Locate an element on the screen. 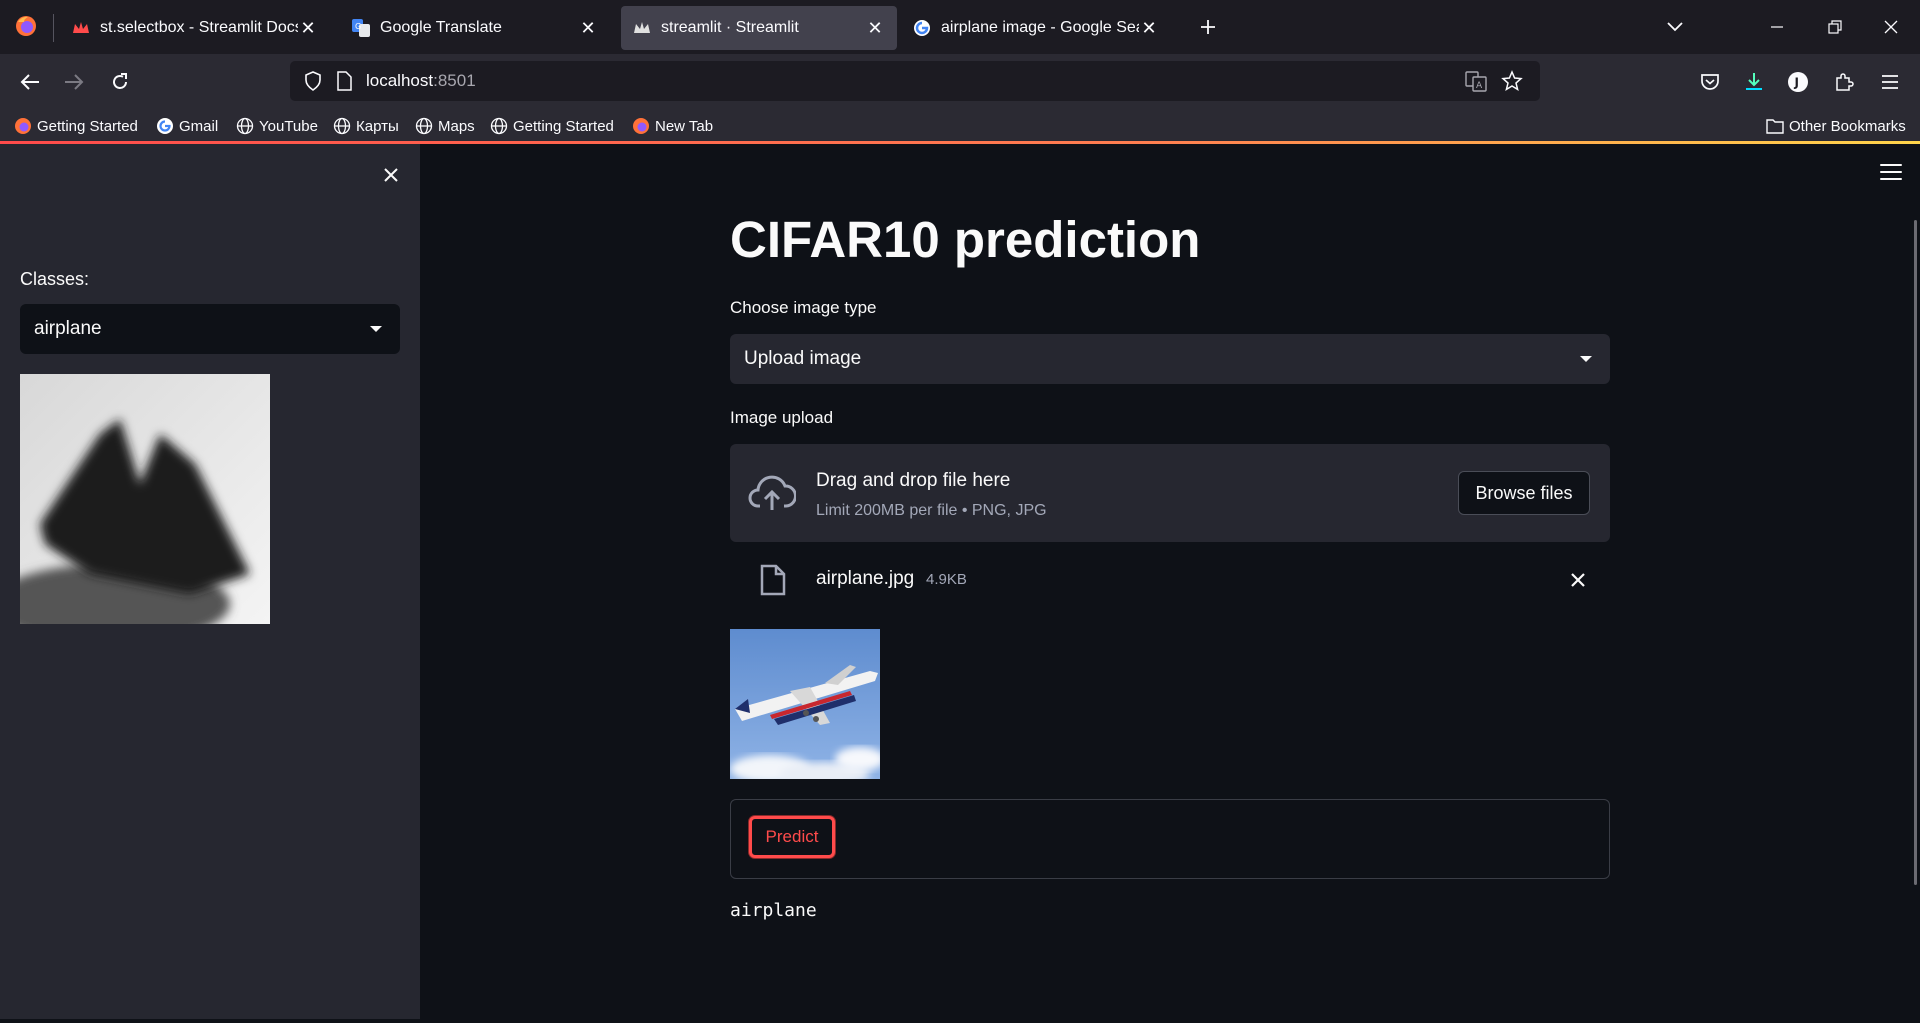 Image resolution: width=1920 pixels, height=1023 pixels. classes-selectbox: airplane is located at coordinates (210, 329).